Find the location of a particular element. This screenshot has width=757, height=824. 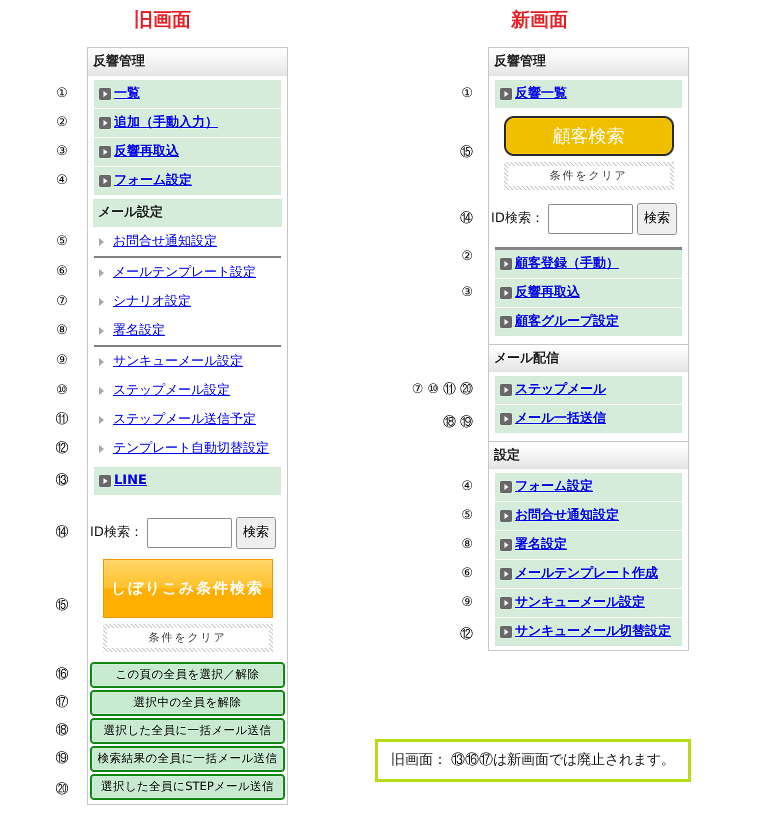

action-button: 選択した全員にSTEPメール送信 is located at coordinates (187, 787).